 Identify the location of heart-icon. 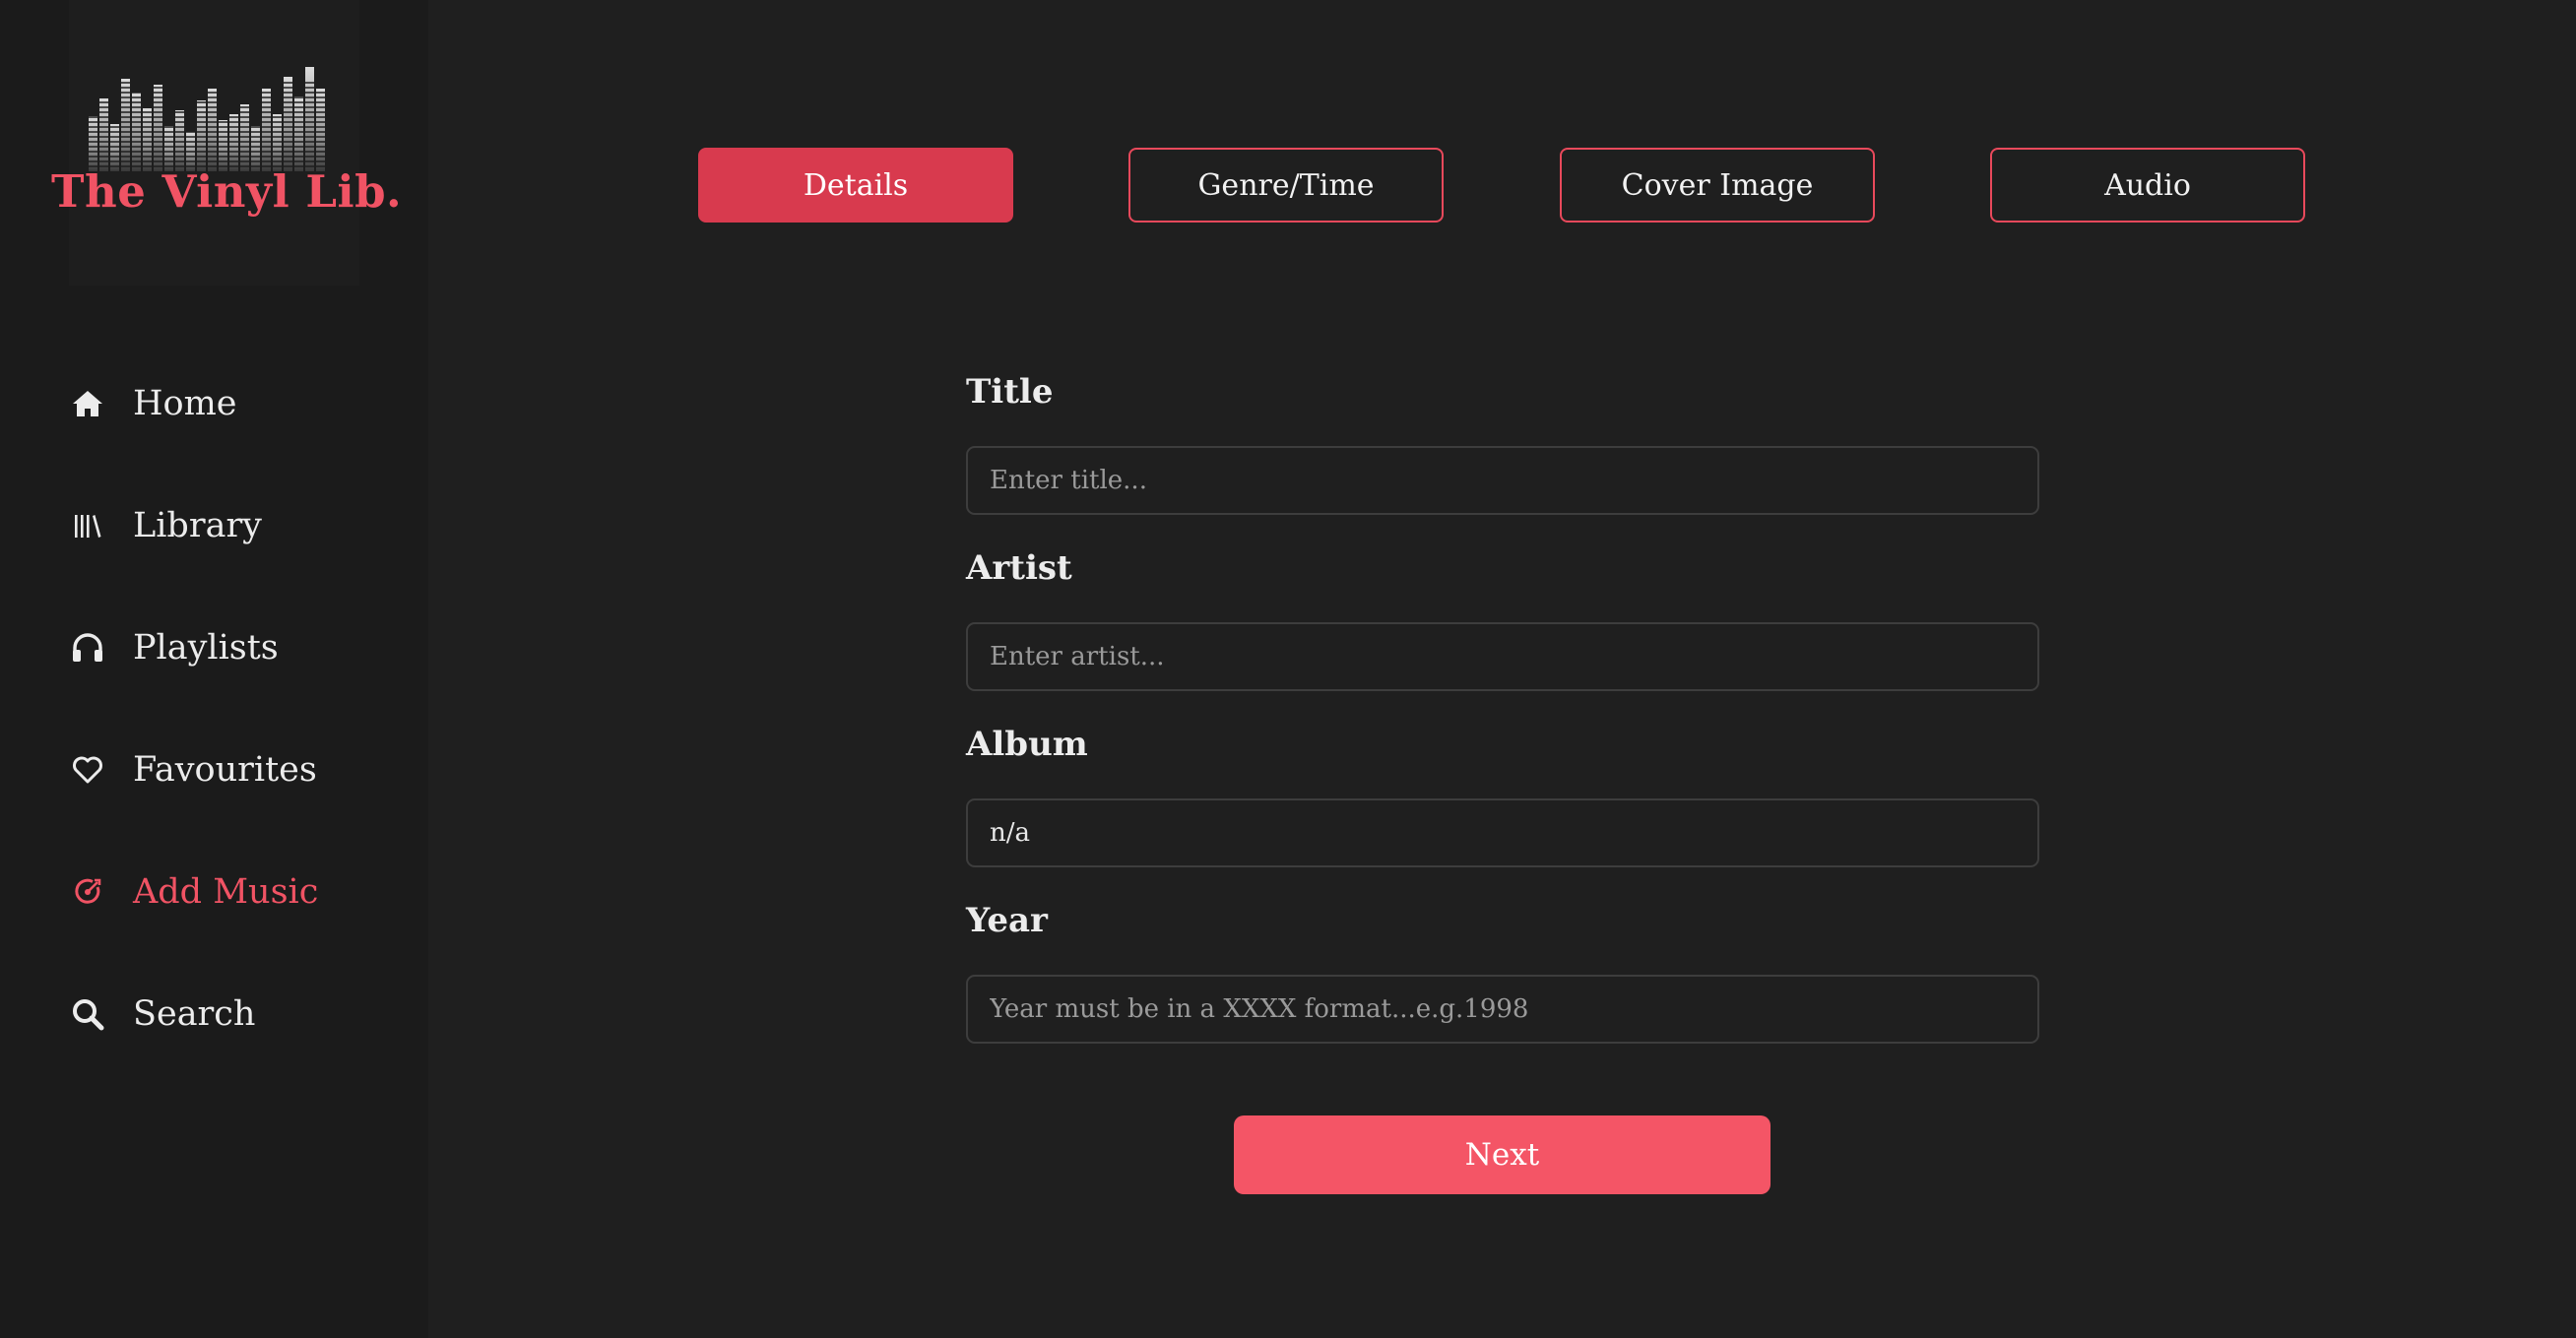
(87, 770).